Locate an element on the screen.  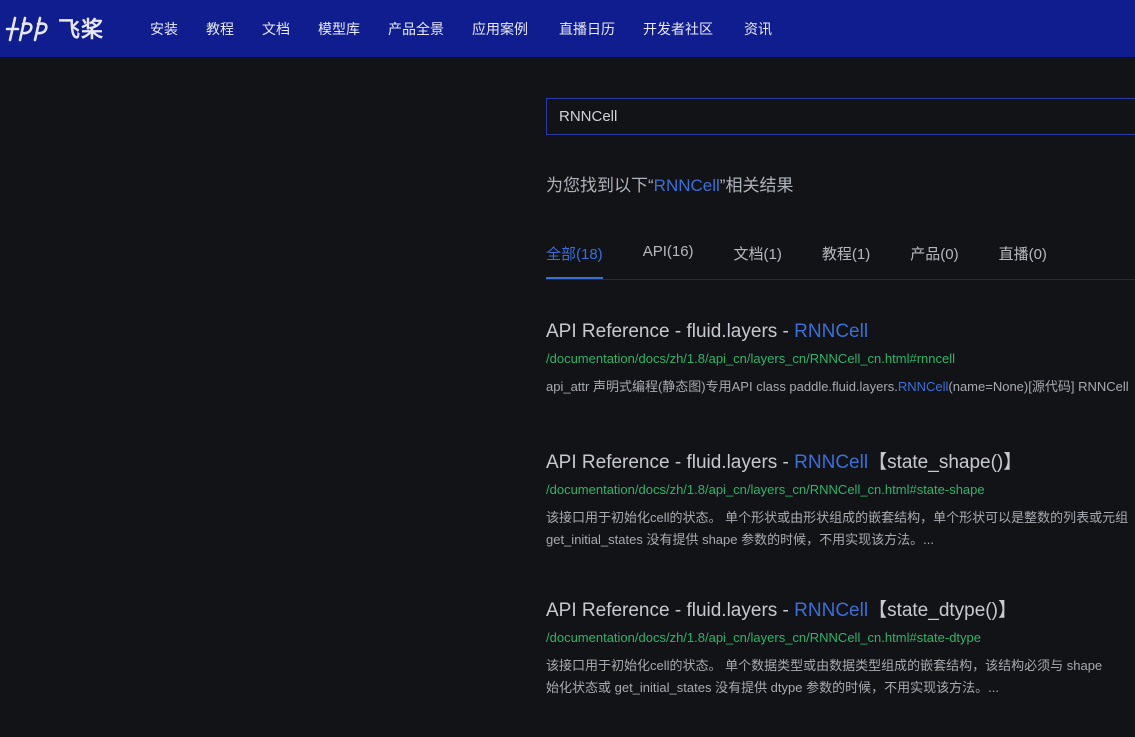
nav-item-products: 产品全景 is located at coordinates (416, 29).